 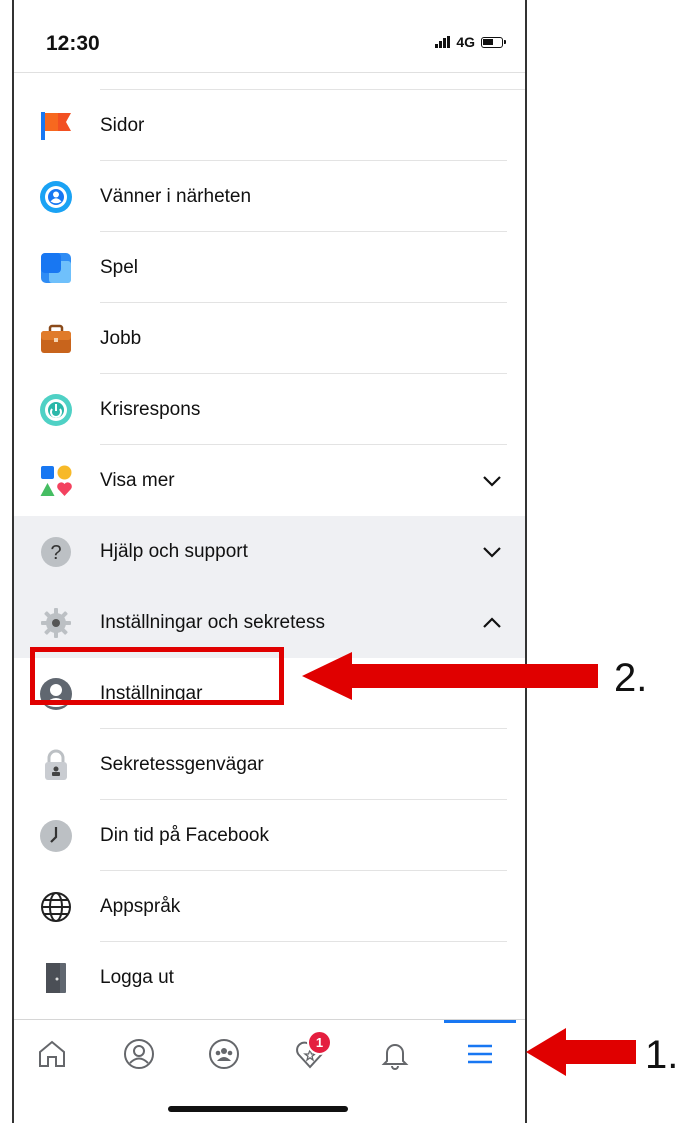 I want to click on door-icon, so click(x=56, y=977).